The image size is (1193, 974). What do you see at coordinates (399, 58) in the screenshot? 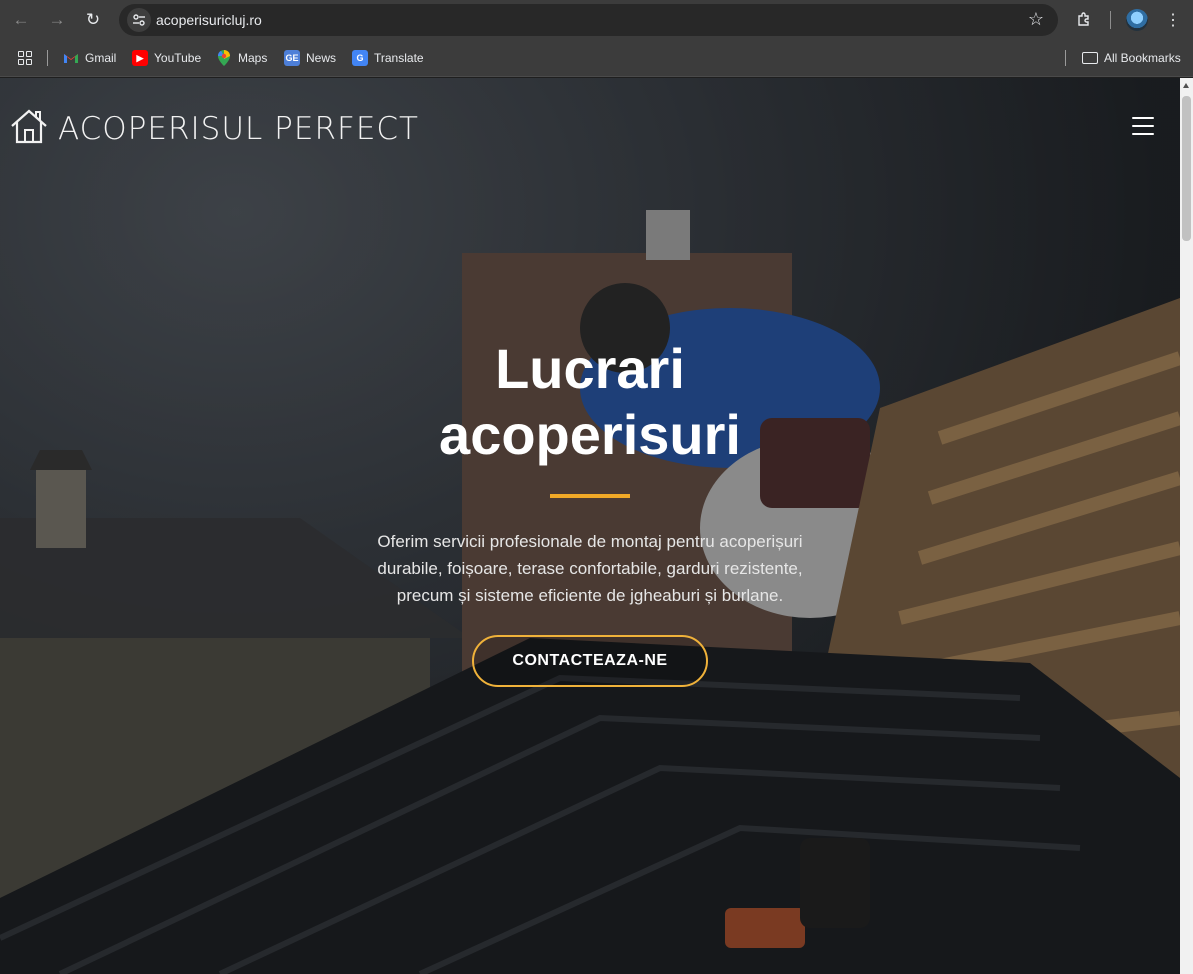
I see `bookmark-label: Translate` at bounding box center [399, 58].